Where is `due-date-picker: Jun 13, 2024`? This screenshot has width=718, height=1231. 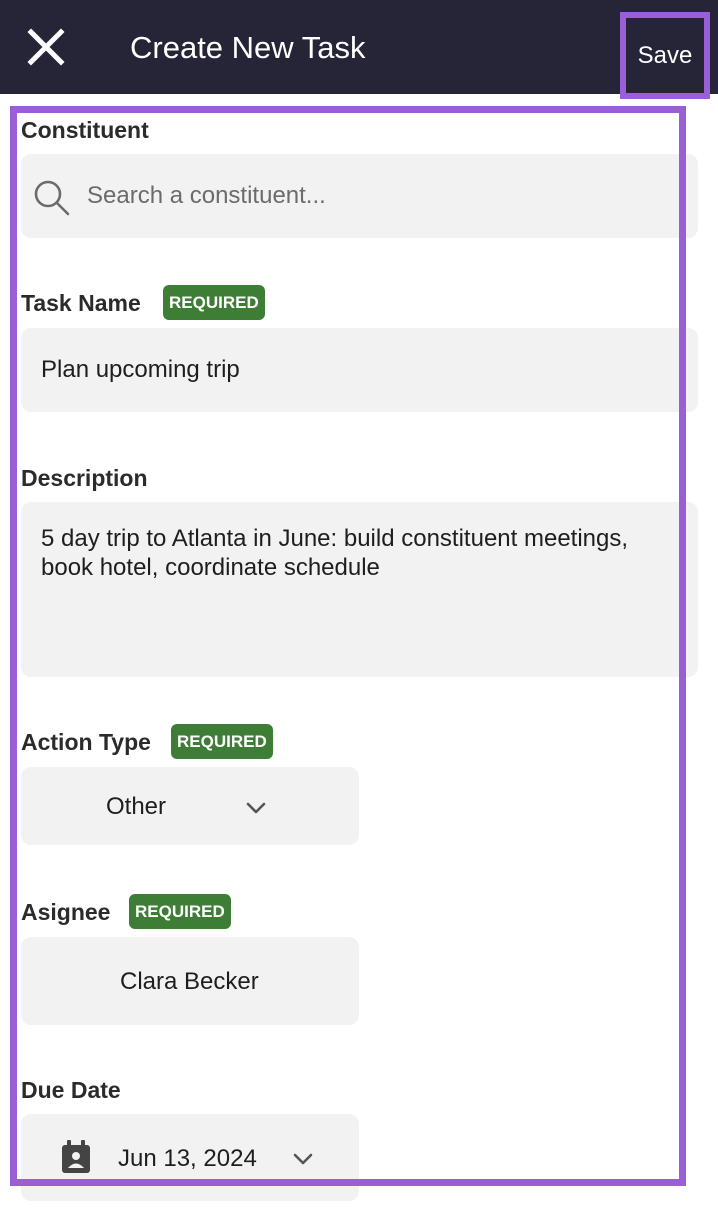
due-date-picker: Jun 13, 2024 is located at coordinates (190, 1157).